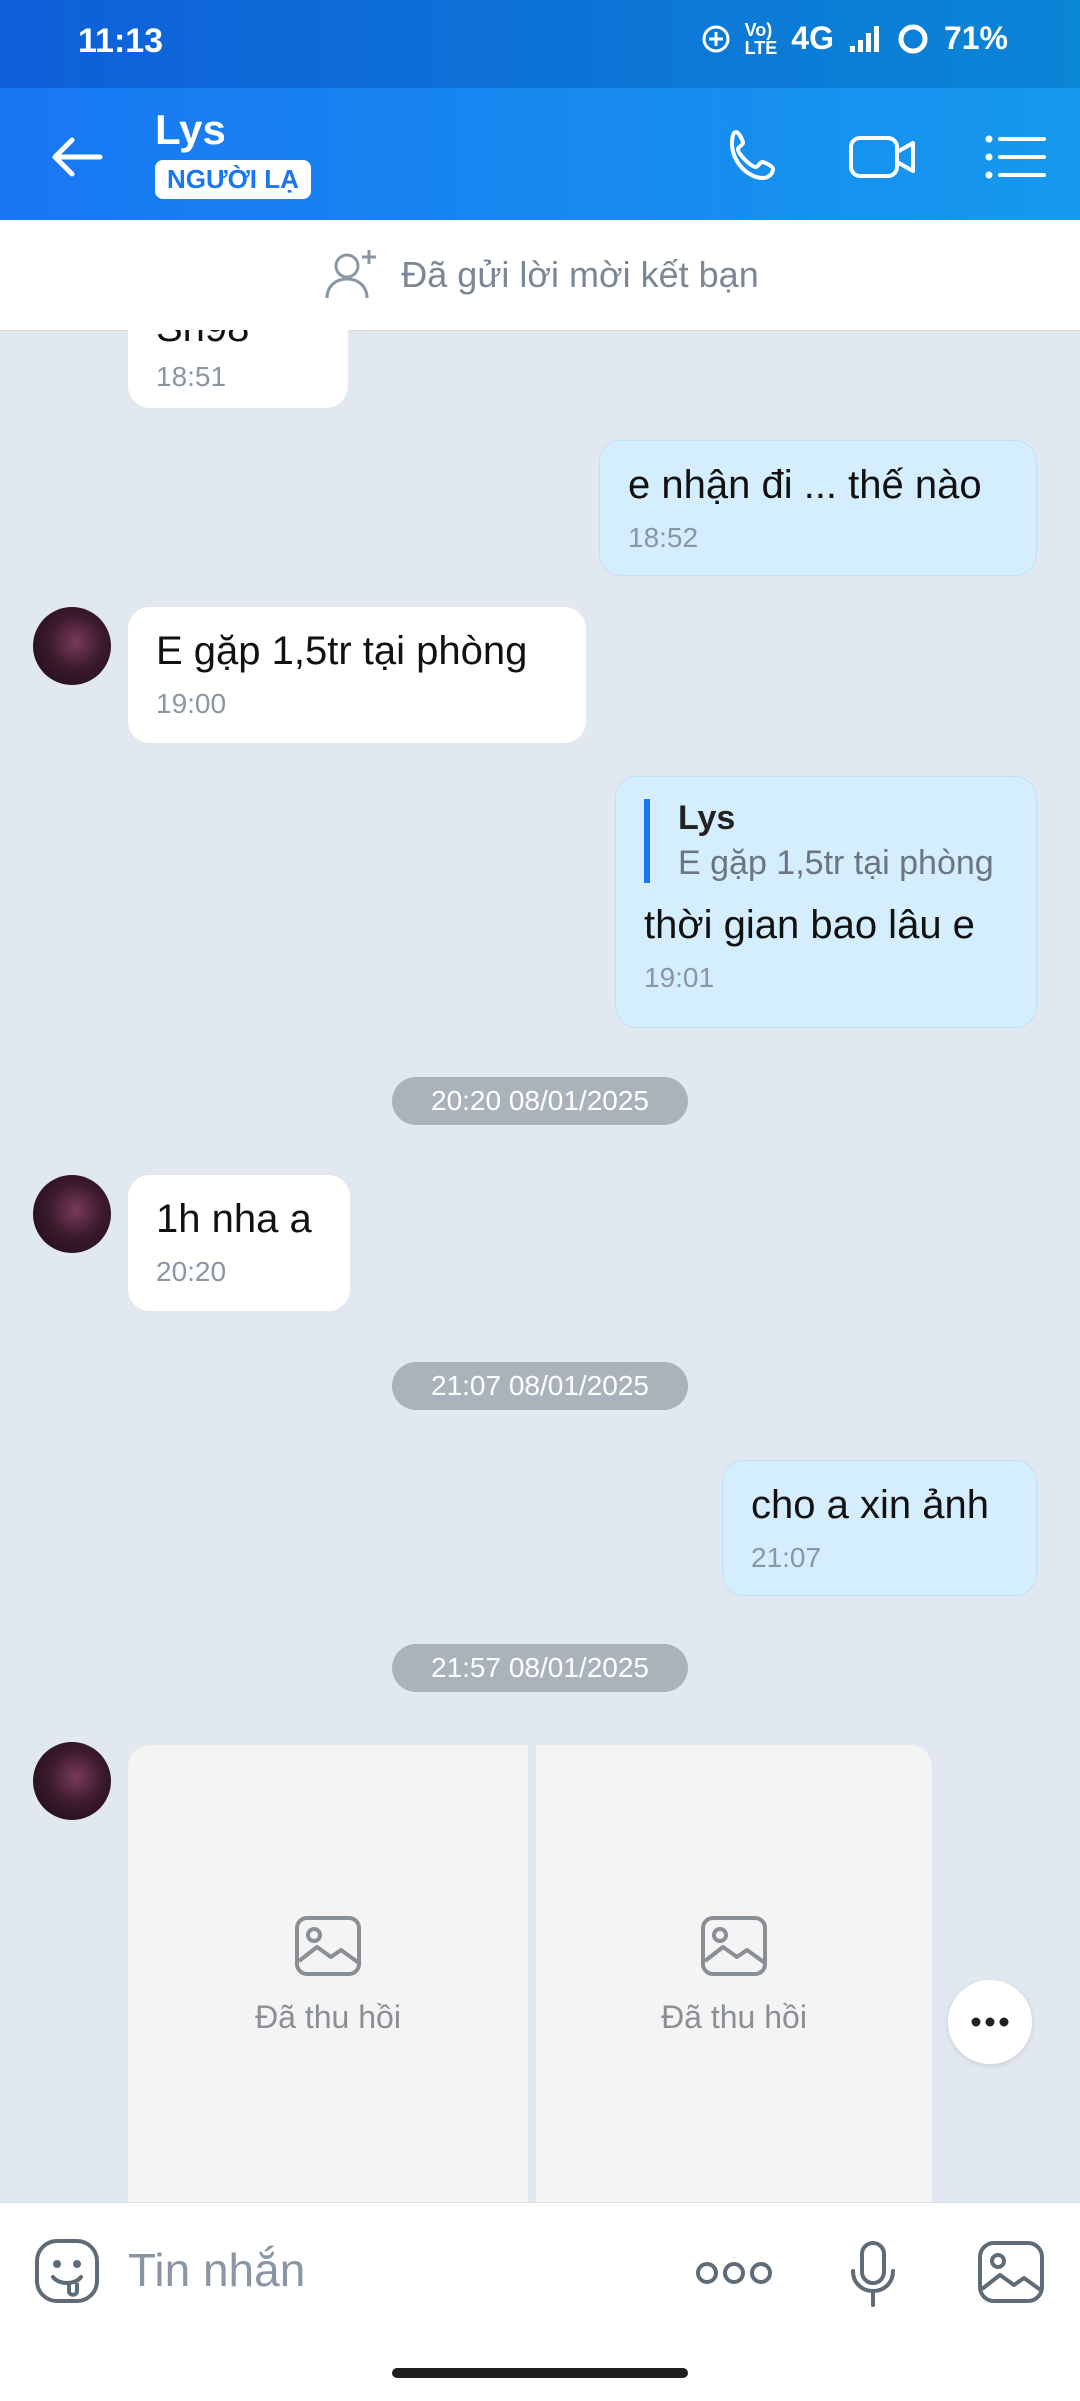  Describe the element at coordinates (826, 841) in the screenshot. I see `quoted-message: Lys E gặp 1,5tr tại phòng` at that location.